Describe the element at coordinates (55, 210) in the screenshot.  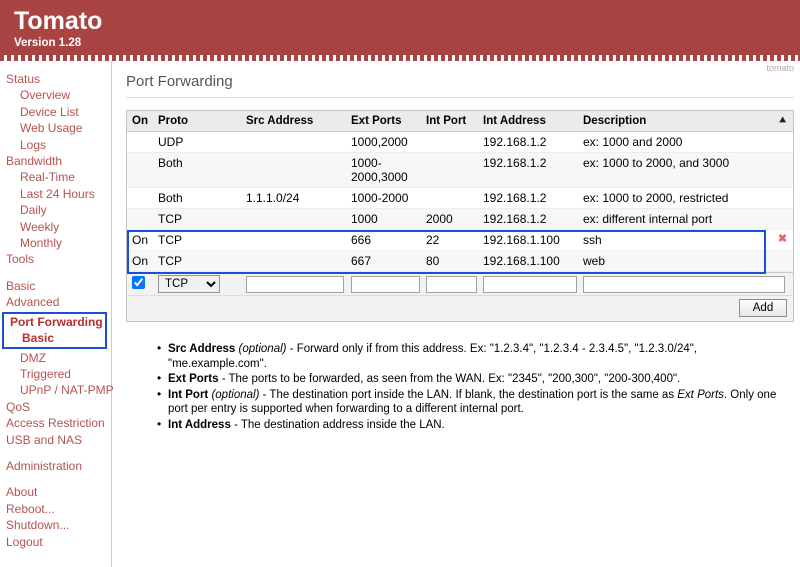
I see `sidebar-item-daily: Daily` at that location.